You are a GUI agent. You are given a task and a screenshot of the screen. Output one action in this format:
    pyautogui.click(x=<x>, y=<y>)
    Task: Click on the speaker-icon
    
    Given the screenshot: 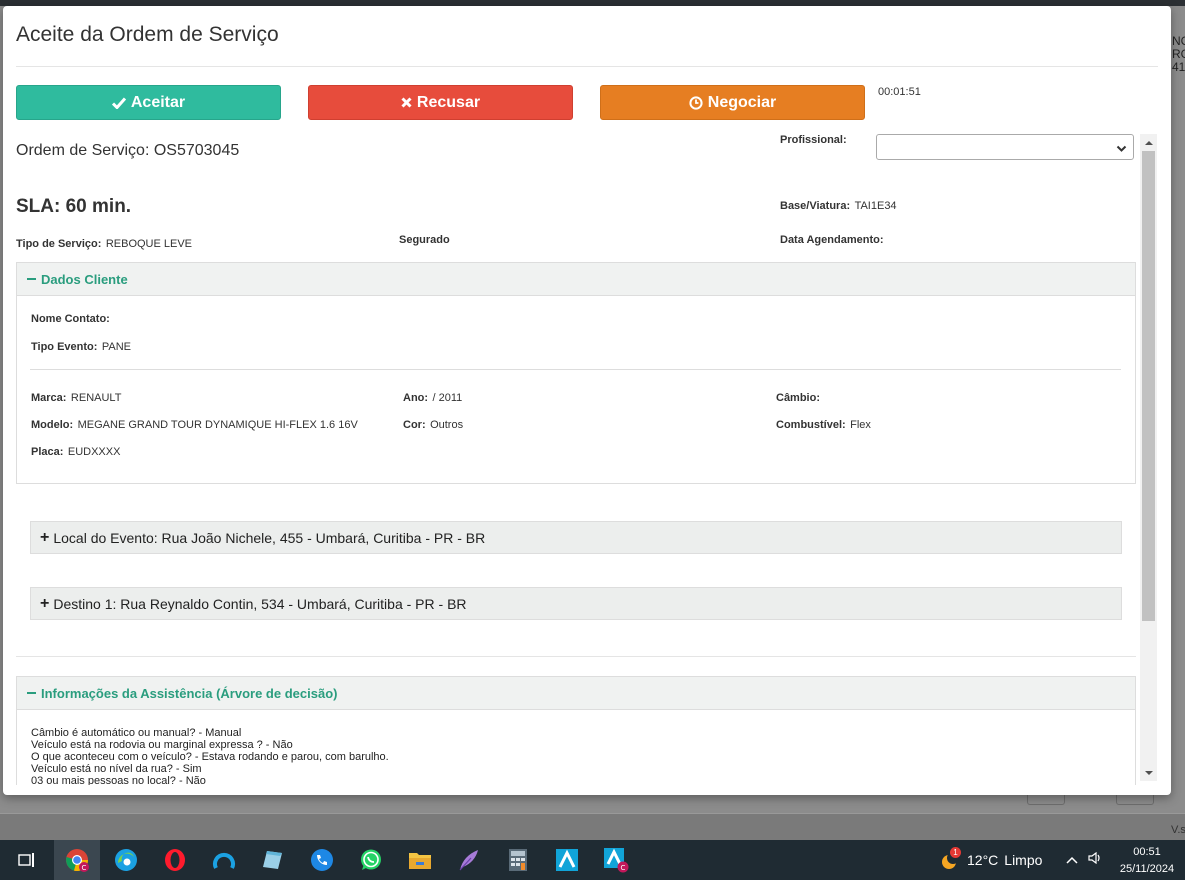 What is the action you would take?
    pyautogui.click(x=1095, y=859)
    